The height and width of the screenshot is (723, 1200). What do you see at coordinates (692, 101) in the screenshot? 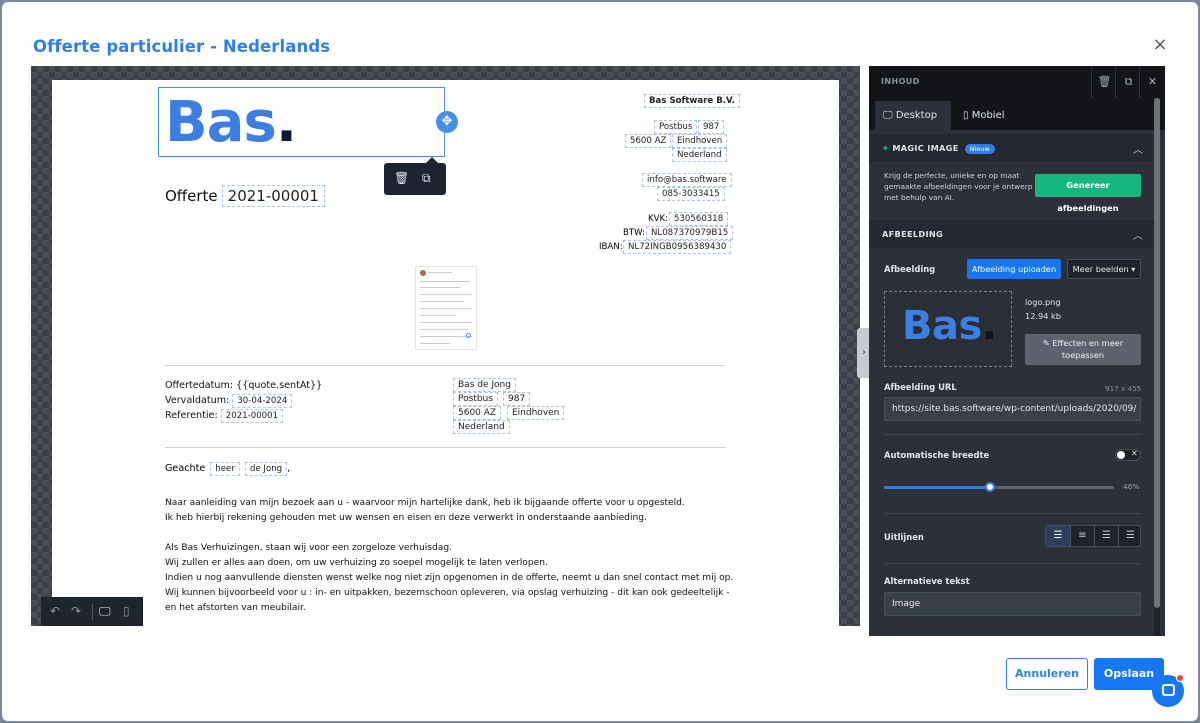
I see `company-name-field: Bas Software B.V.` at bounding box center [692, 101].